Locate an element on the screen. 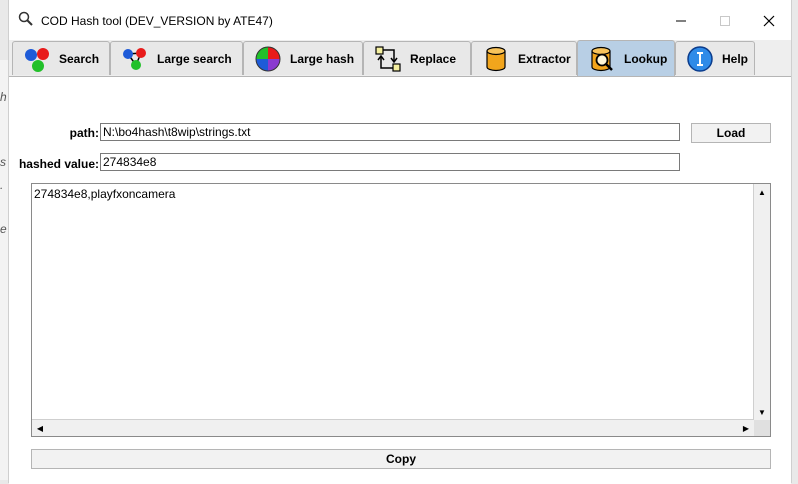 This screenshot has height=484, width=798. background-glyph: s is located at coordinates (3, 162).